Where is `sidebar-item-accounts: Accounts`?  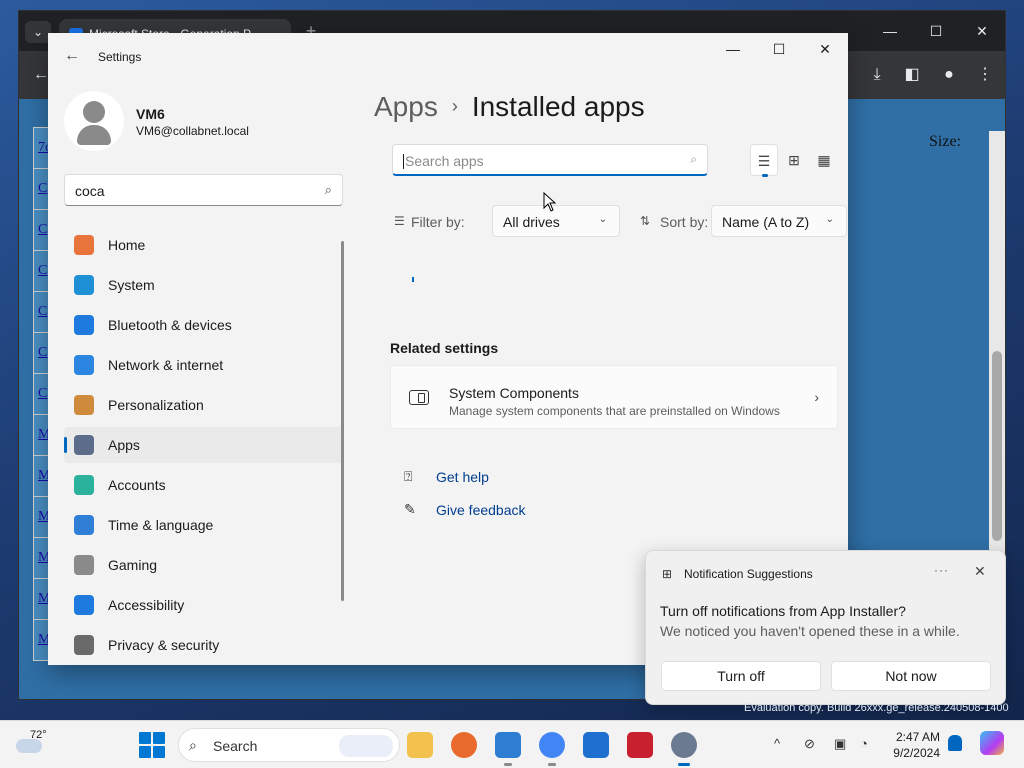 sidebar-item-accounts: Accounts is located at coordinates (204, 485).